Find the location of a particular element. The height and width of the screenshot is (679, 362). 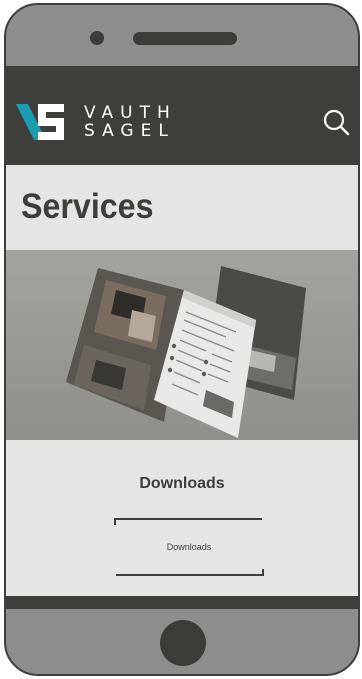

button-frame-top is located at coordinates (188, 521).